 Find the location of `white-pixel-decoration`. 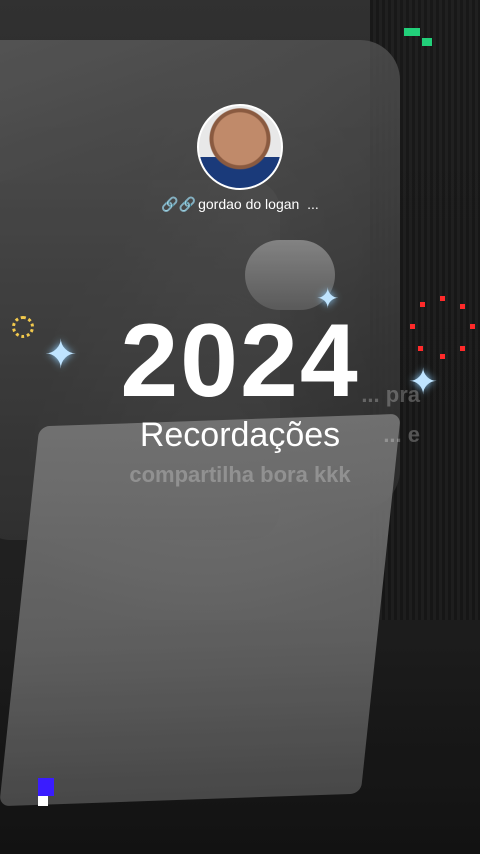

white-pixel-decoration is located at coordinates (43, 801).